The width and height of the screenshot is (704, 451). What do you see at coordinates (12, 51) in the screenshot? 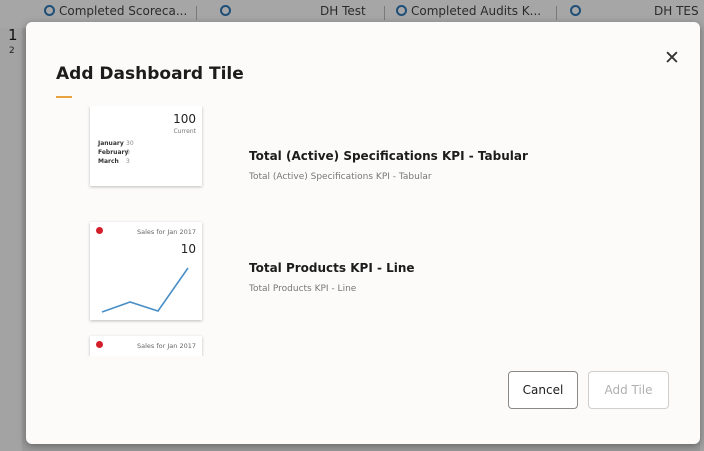
I see `background-small-number: 2` at bounding box center [12, 51].